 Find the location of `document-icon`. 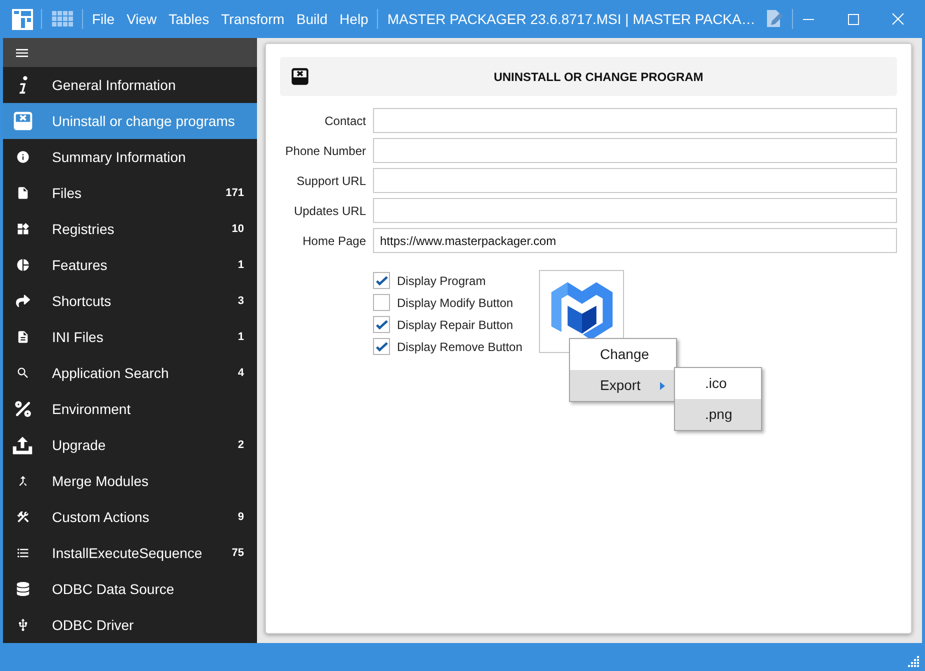

document-icon is located at coordinates (23, 337).